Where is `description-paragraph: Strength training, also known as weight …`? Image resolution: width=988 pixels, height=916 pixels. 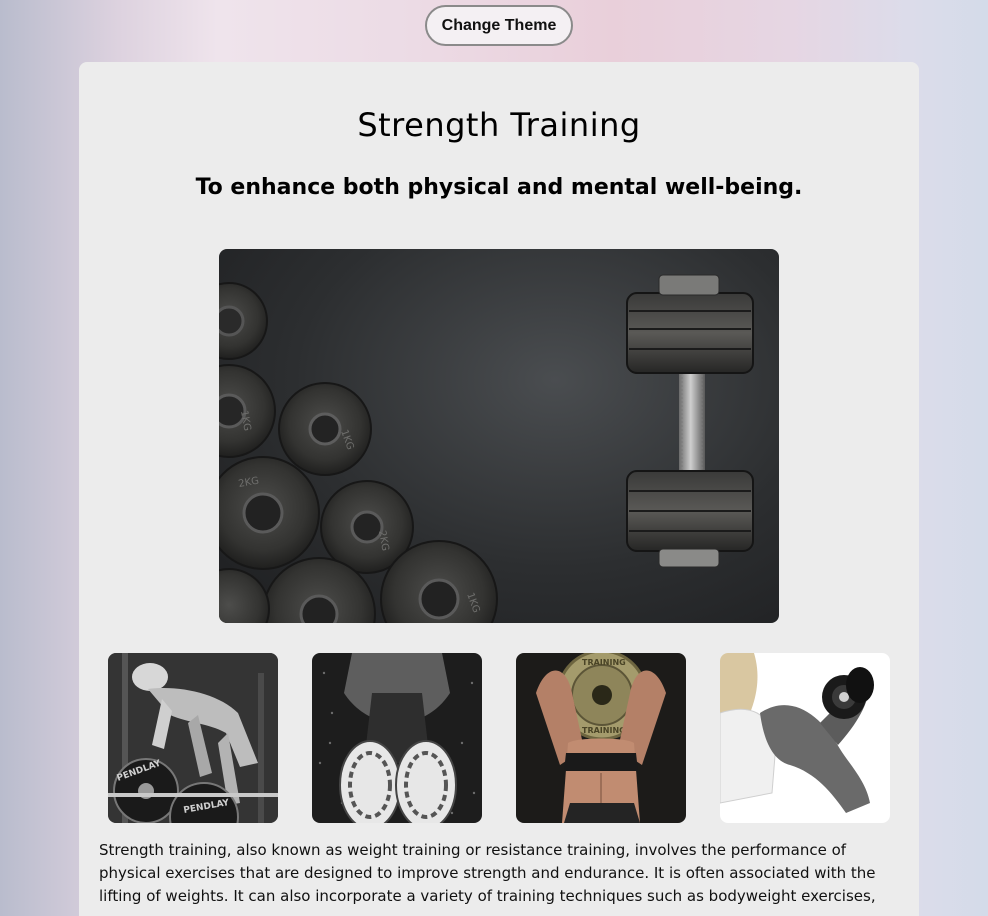 description-paragraph: Strength training, also known as weight … is located at coordinates (487, 873).